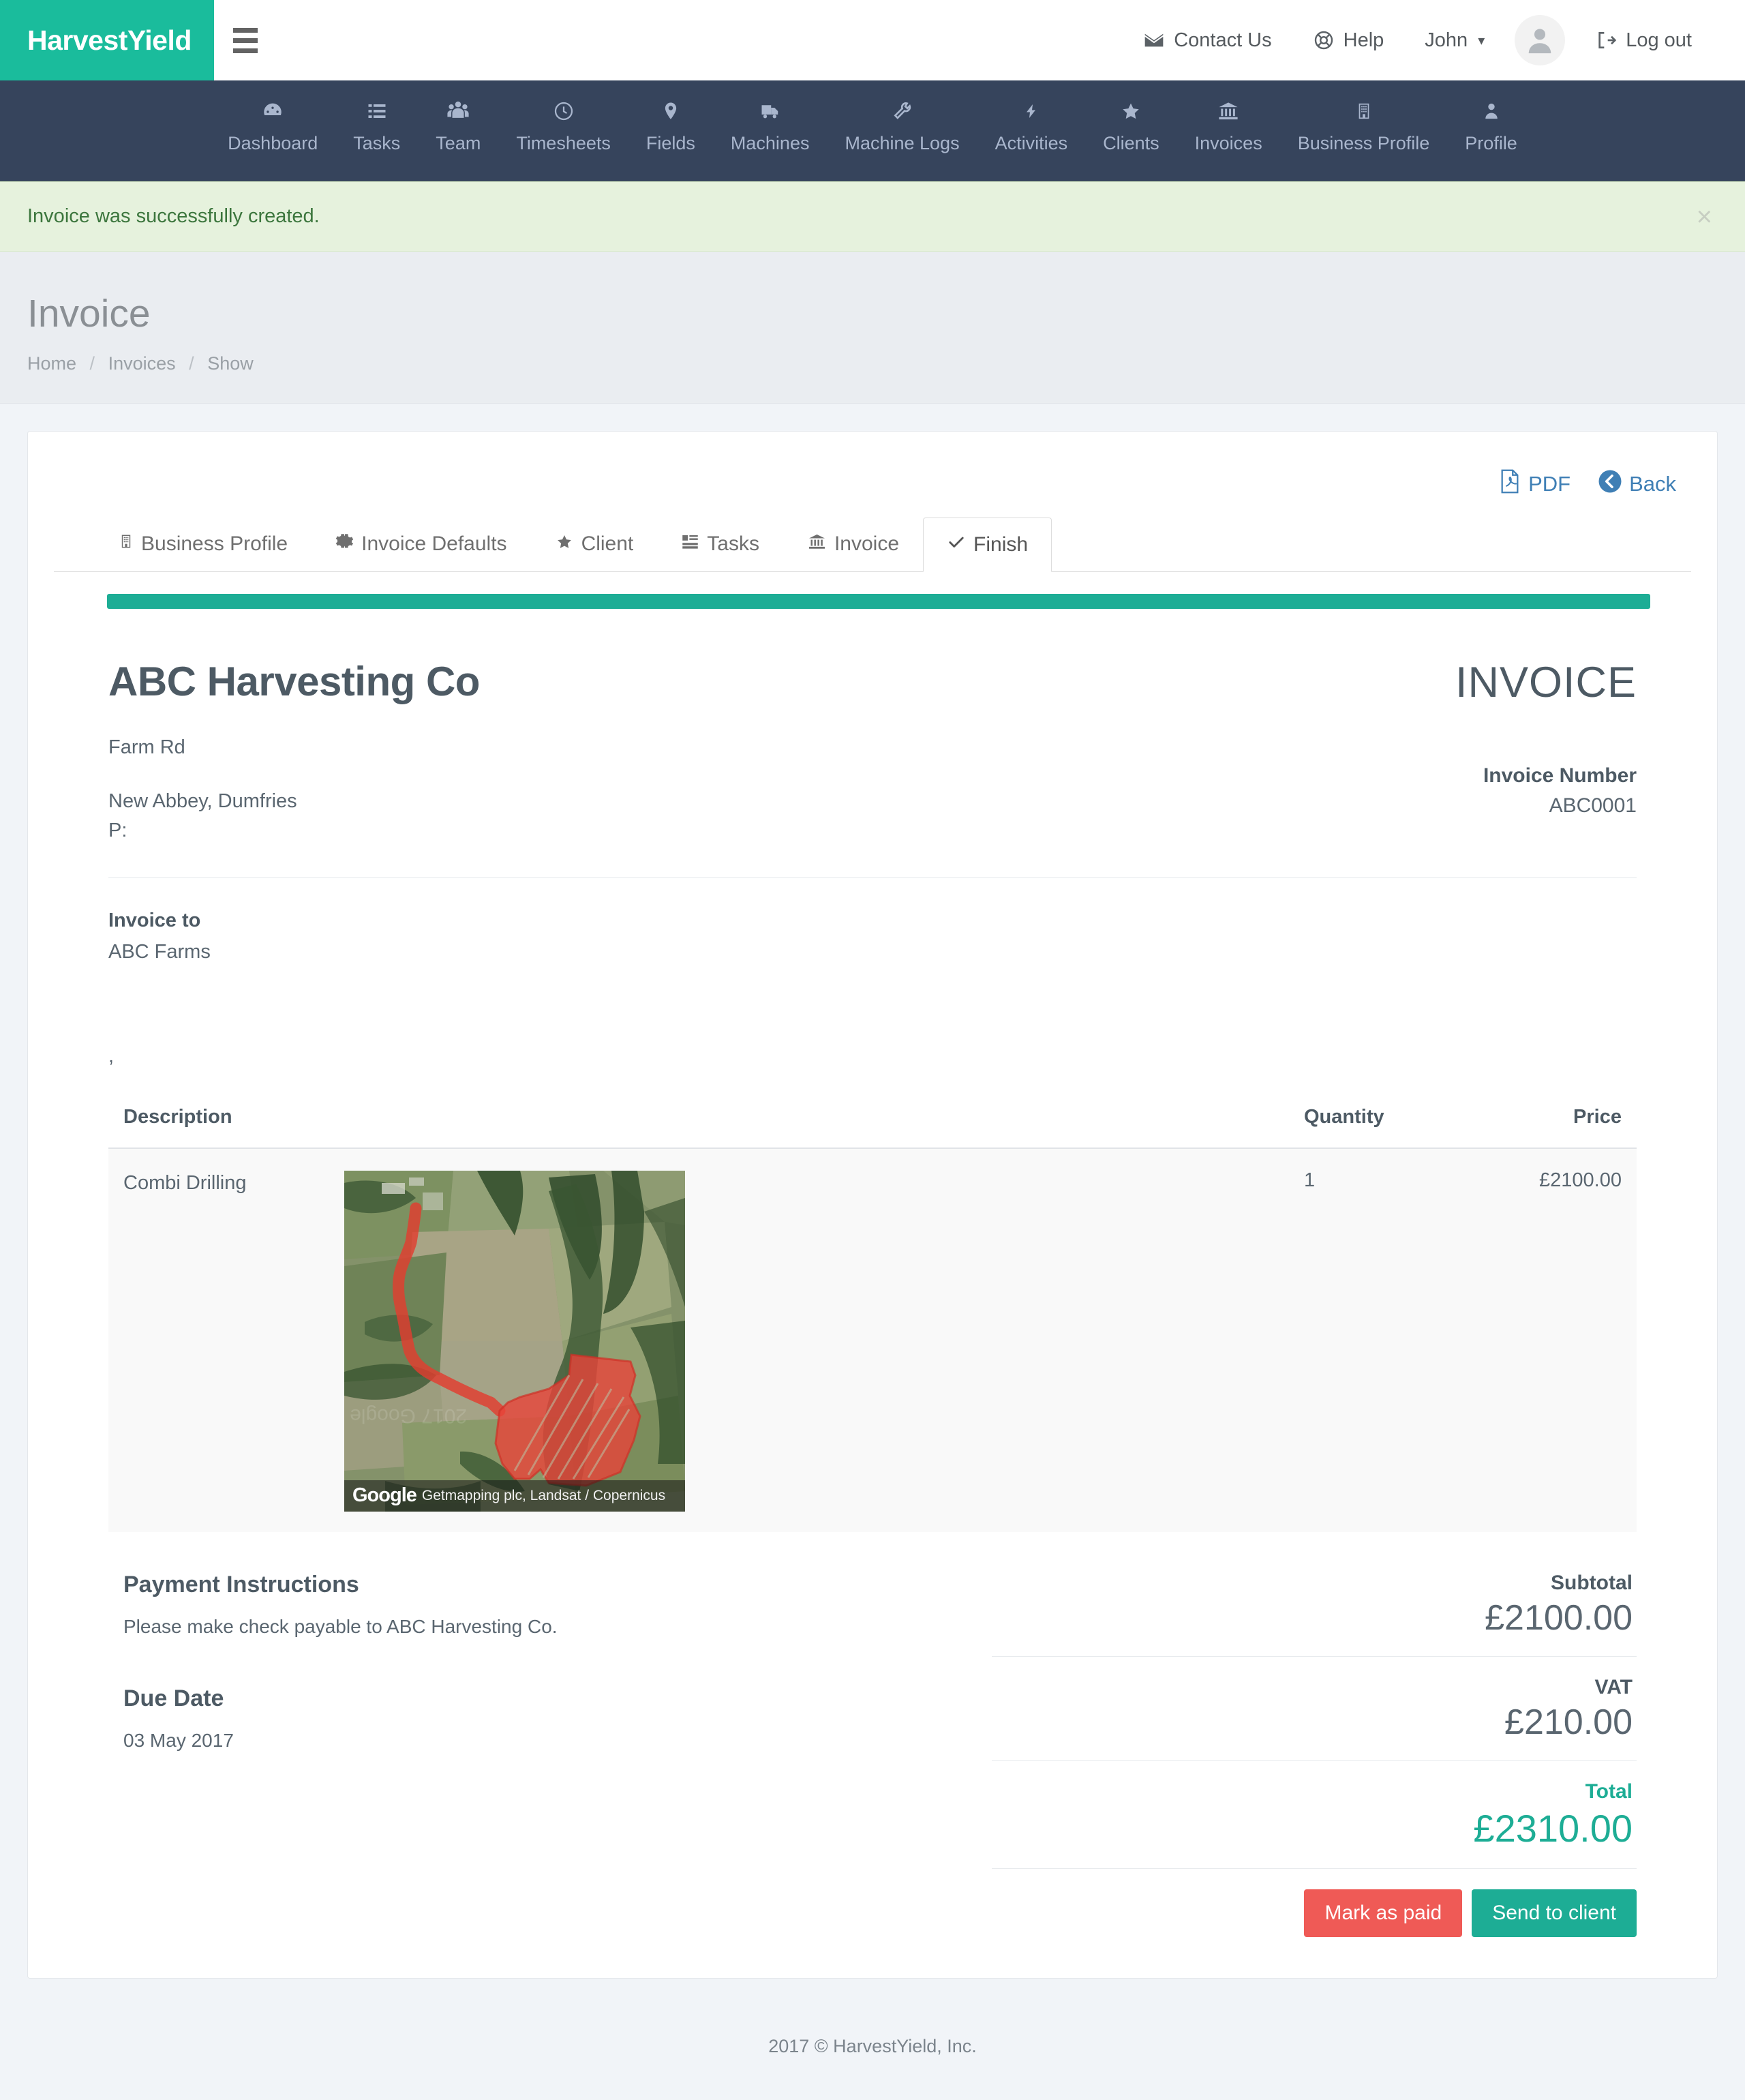  What do you see at coordinates (1491, 111) in the screenshot?
I see `person-icon` at bounding box center [1491, 111].